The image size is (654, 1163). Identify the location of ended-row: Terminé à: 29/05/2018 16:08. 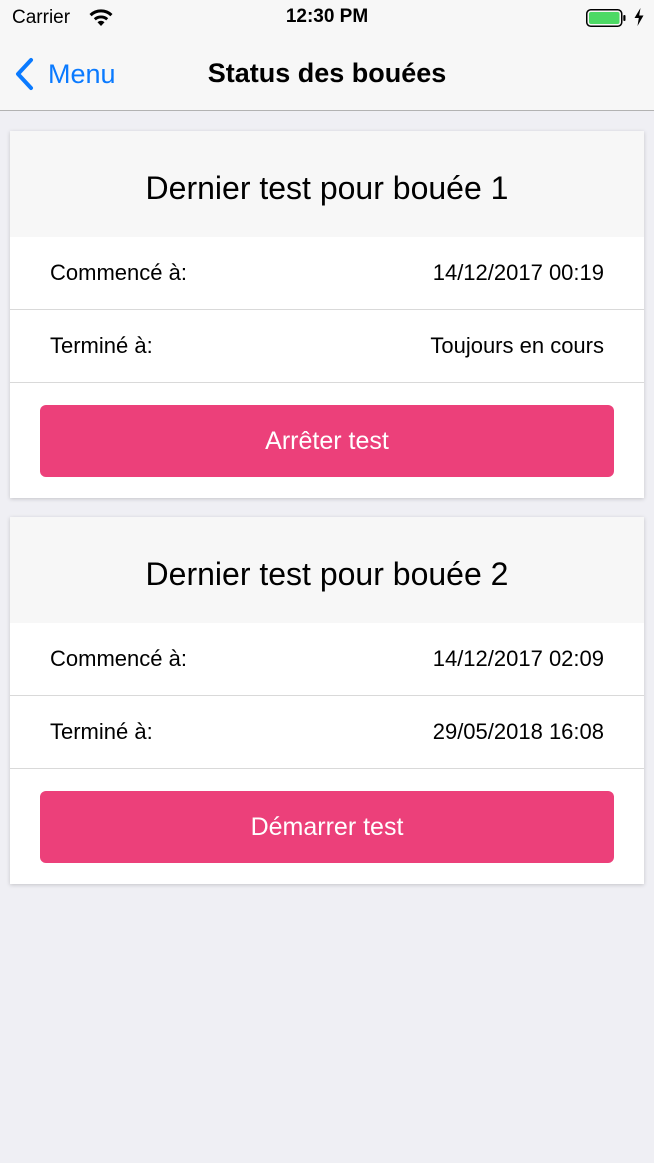
(327, 732).